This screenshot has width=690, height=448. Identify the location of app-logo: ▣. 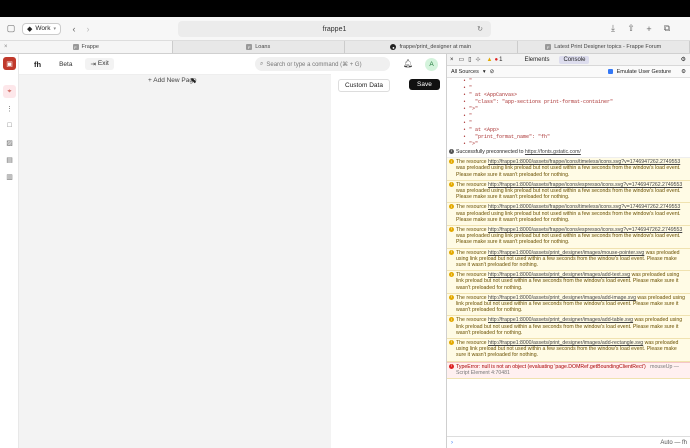
(9, 63).